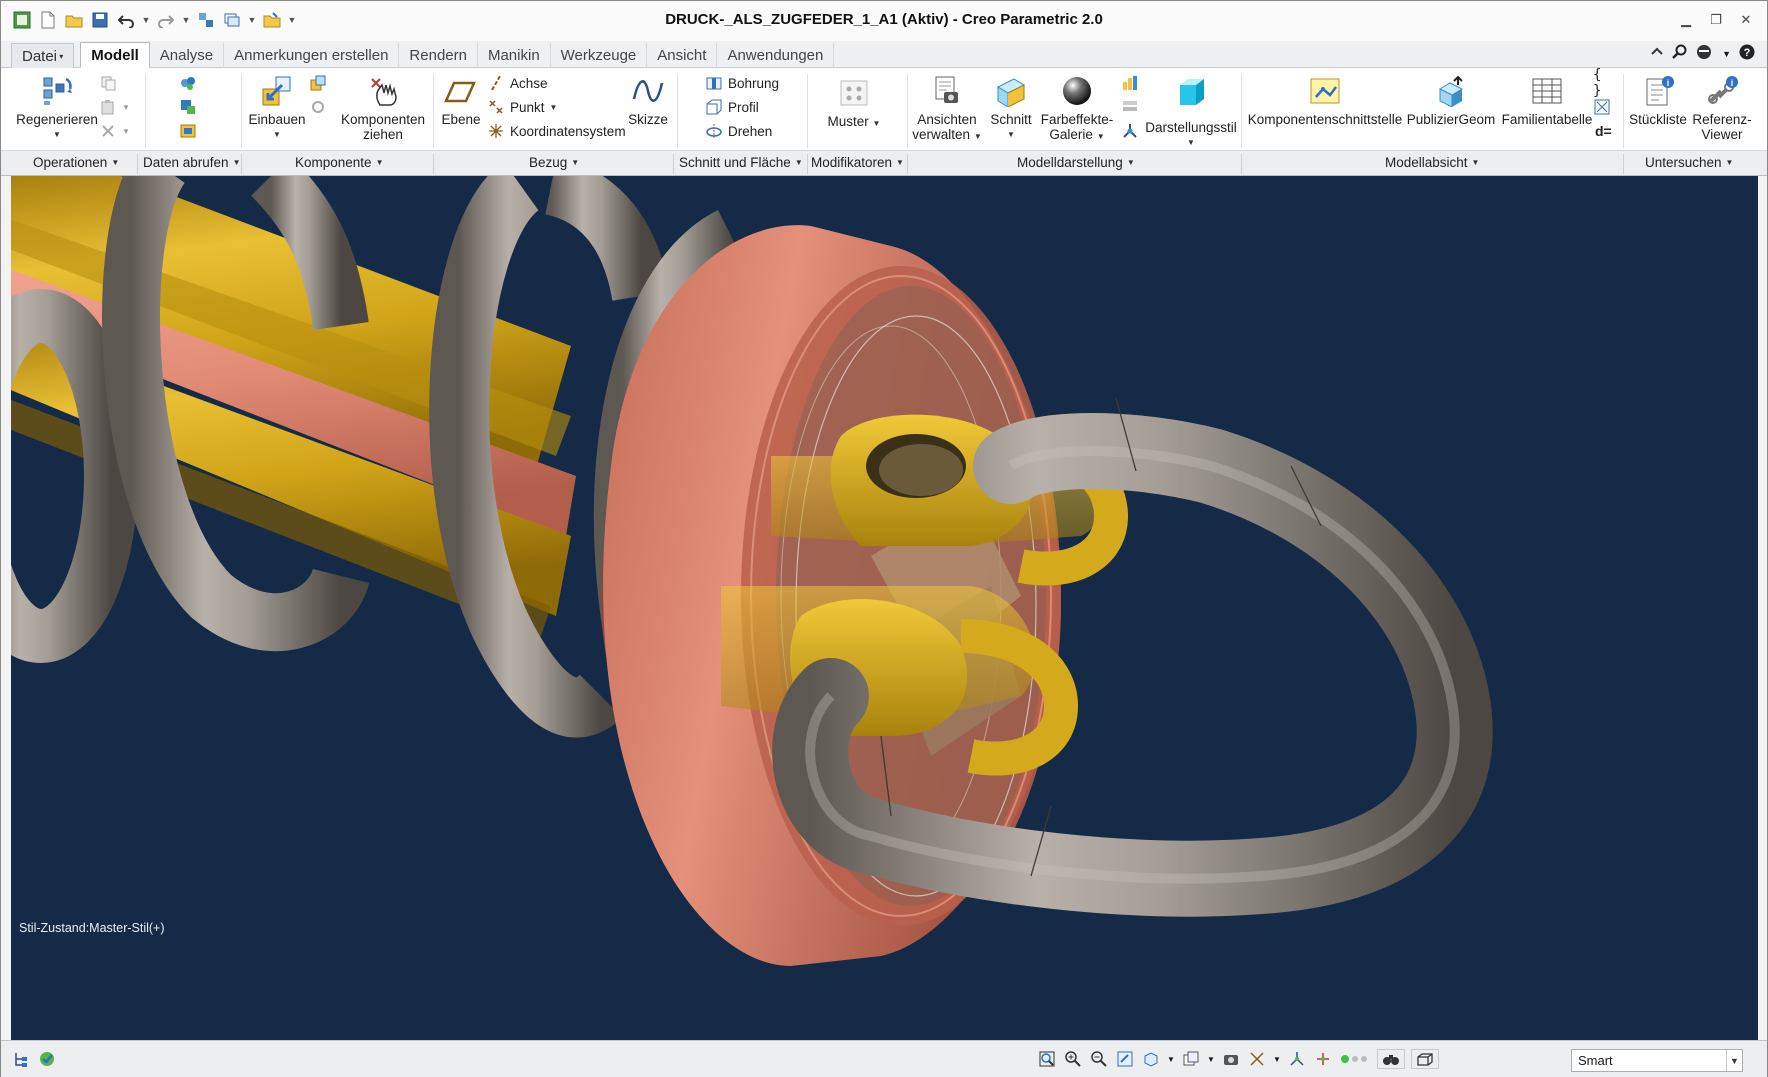  I want to click on sketch-icon, so click(648, 91).